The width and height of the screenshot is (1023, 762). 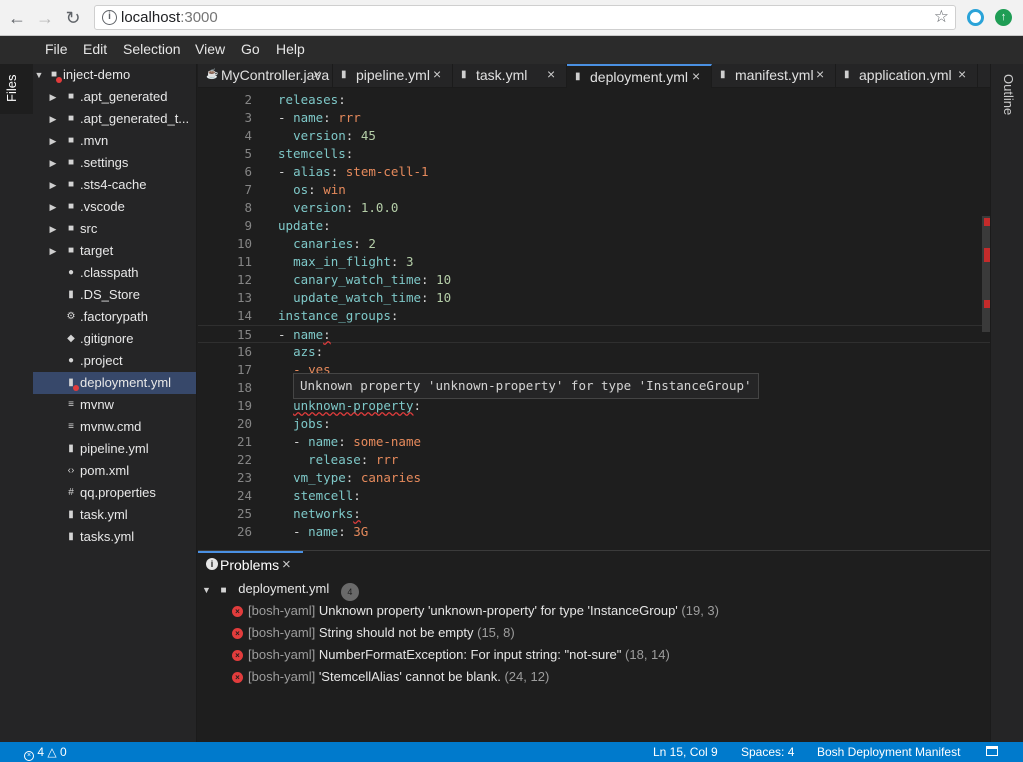 What do you see at coordinates (1003, 17) in the screenshot?
I see `extension-upload-icon: ↑` at bounding box center [1003, 17].